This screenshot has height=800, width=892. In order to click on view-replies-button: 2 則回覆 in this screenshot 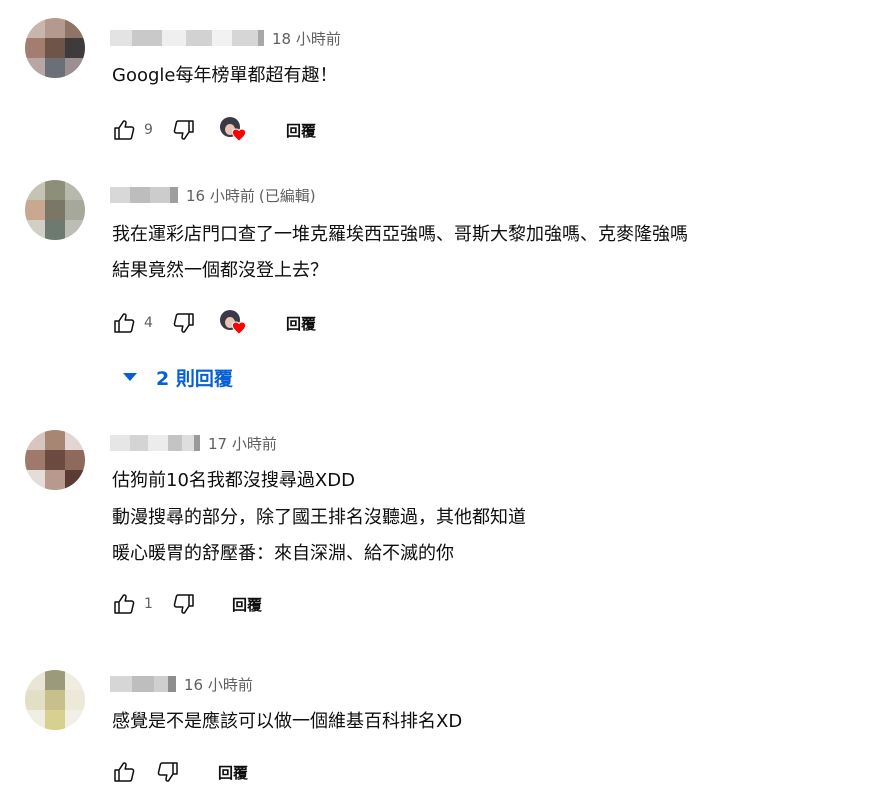, I will do `click(176, 377)`.